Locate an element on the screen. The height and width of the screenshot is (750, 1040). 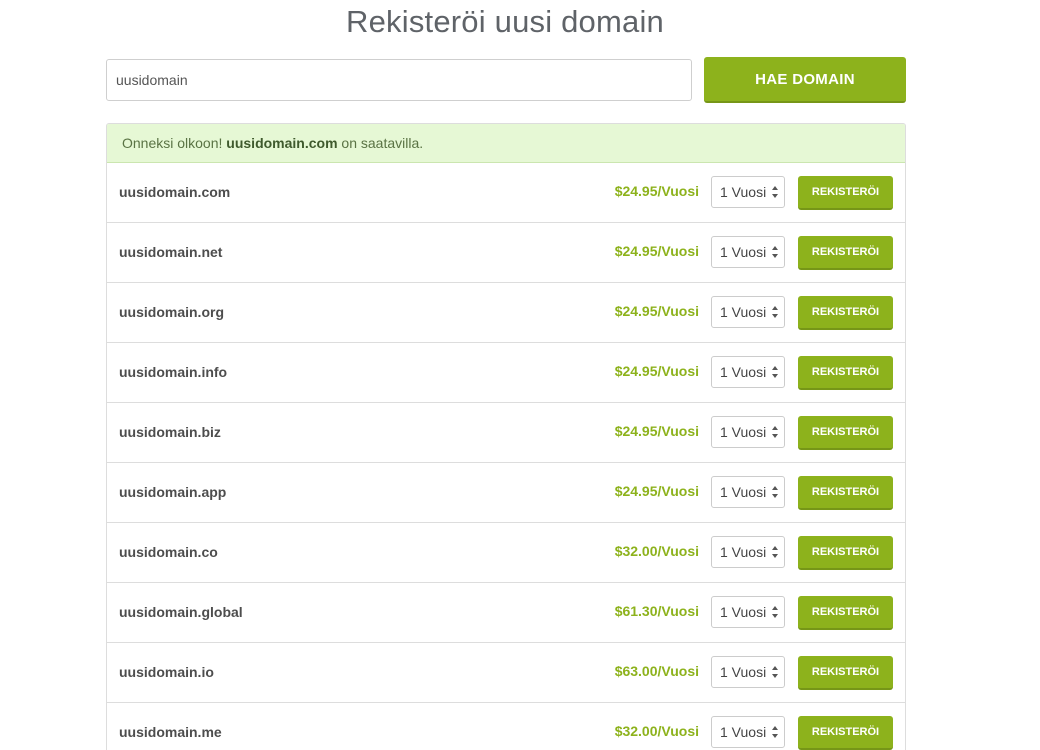
domain-name: uusidomain.org is located at coordinates (171, 312).